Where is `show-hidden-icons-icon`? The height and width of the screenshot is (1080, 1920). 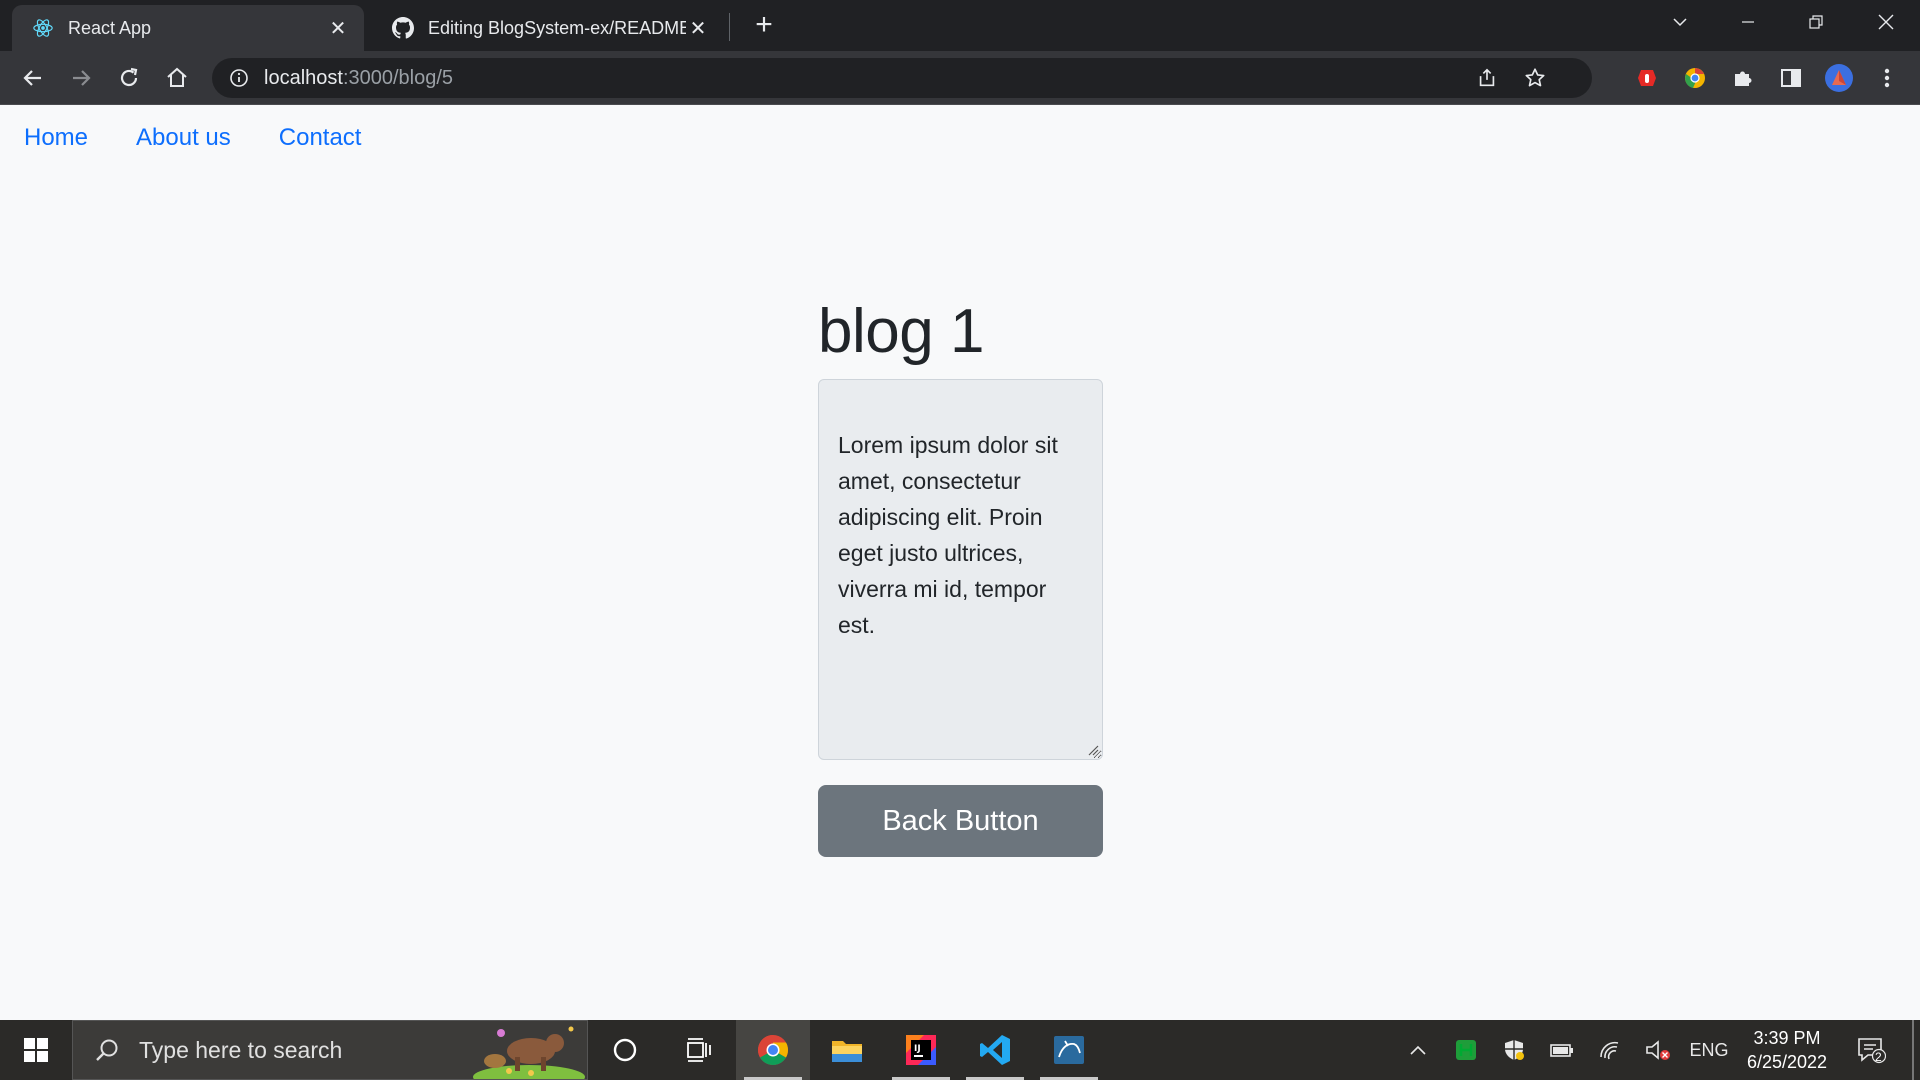
show-hidden-icons-icon is located at coordinates (1418, 1050).